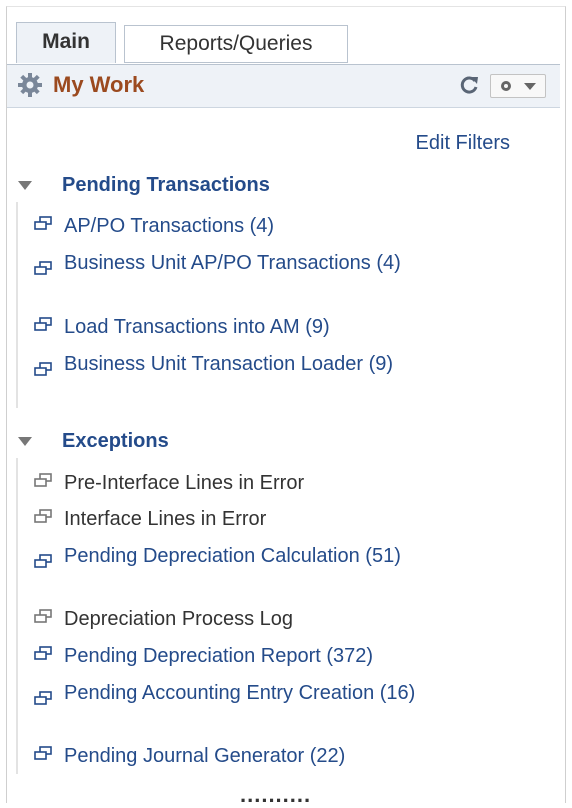 This screenshot has height=808, width=572. Describe the element at coordinates (264, 756) in the screenshot. I see `list-item: Pending Journal Generator (22)` at that location.